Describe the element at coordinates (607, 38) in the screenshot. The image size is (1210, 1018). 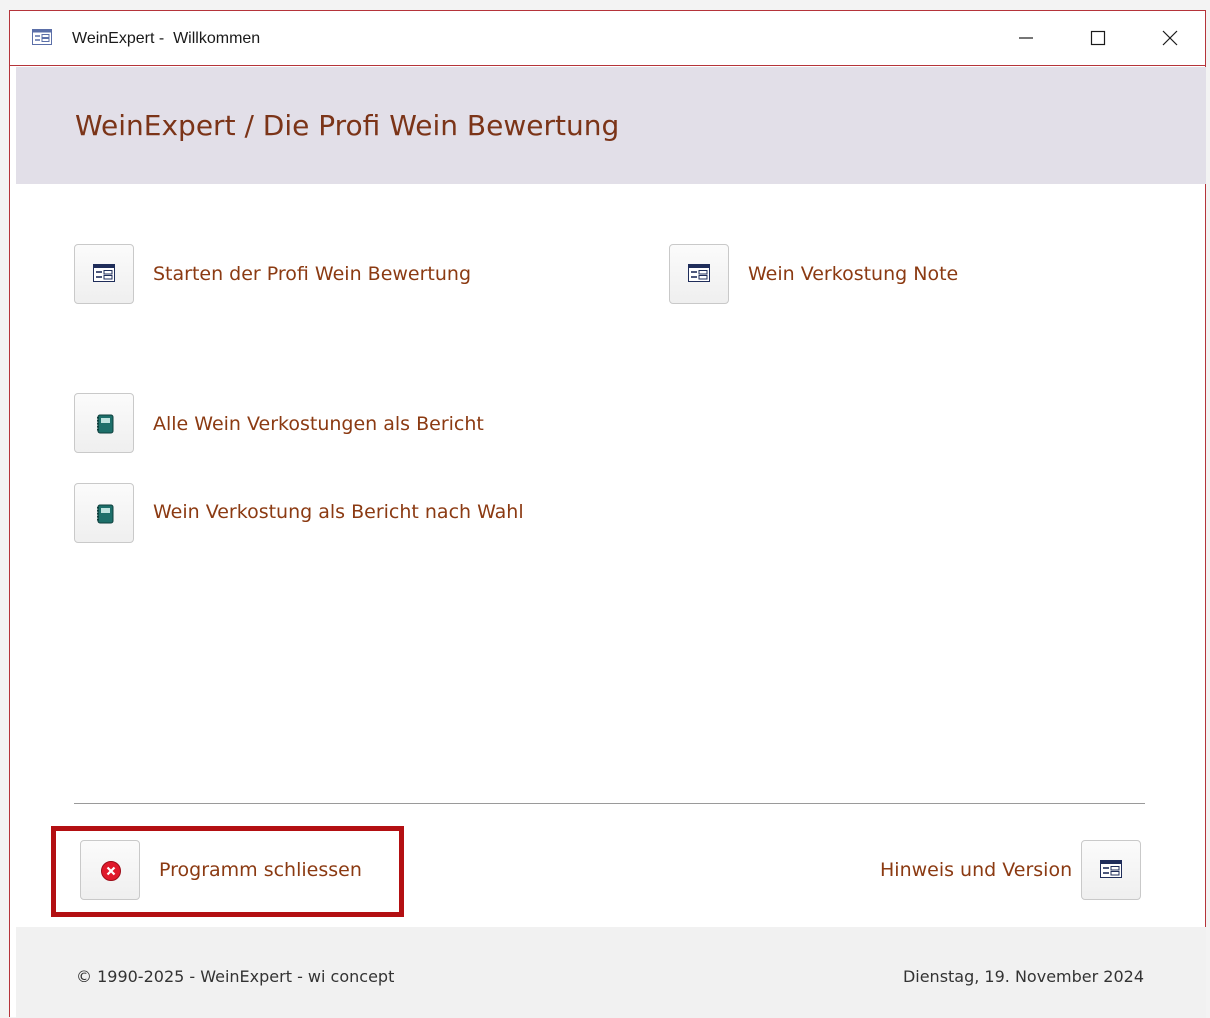
I see `title-bar: WeinExpert - Willkommen` at that location.